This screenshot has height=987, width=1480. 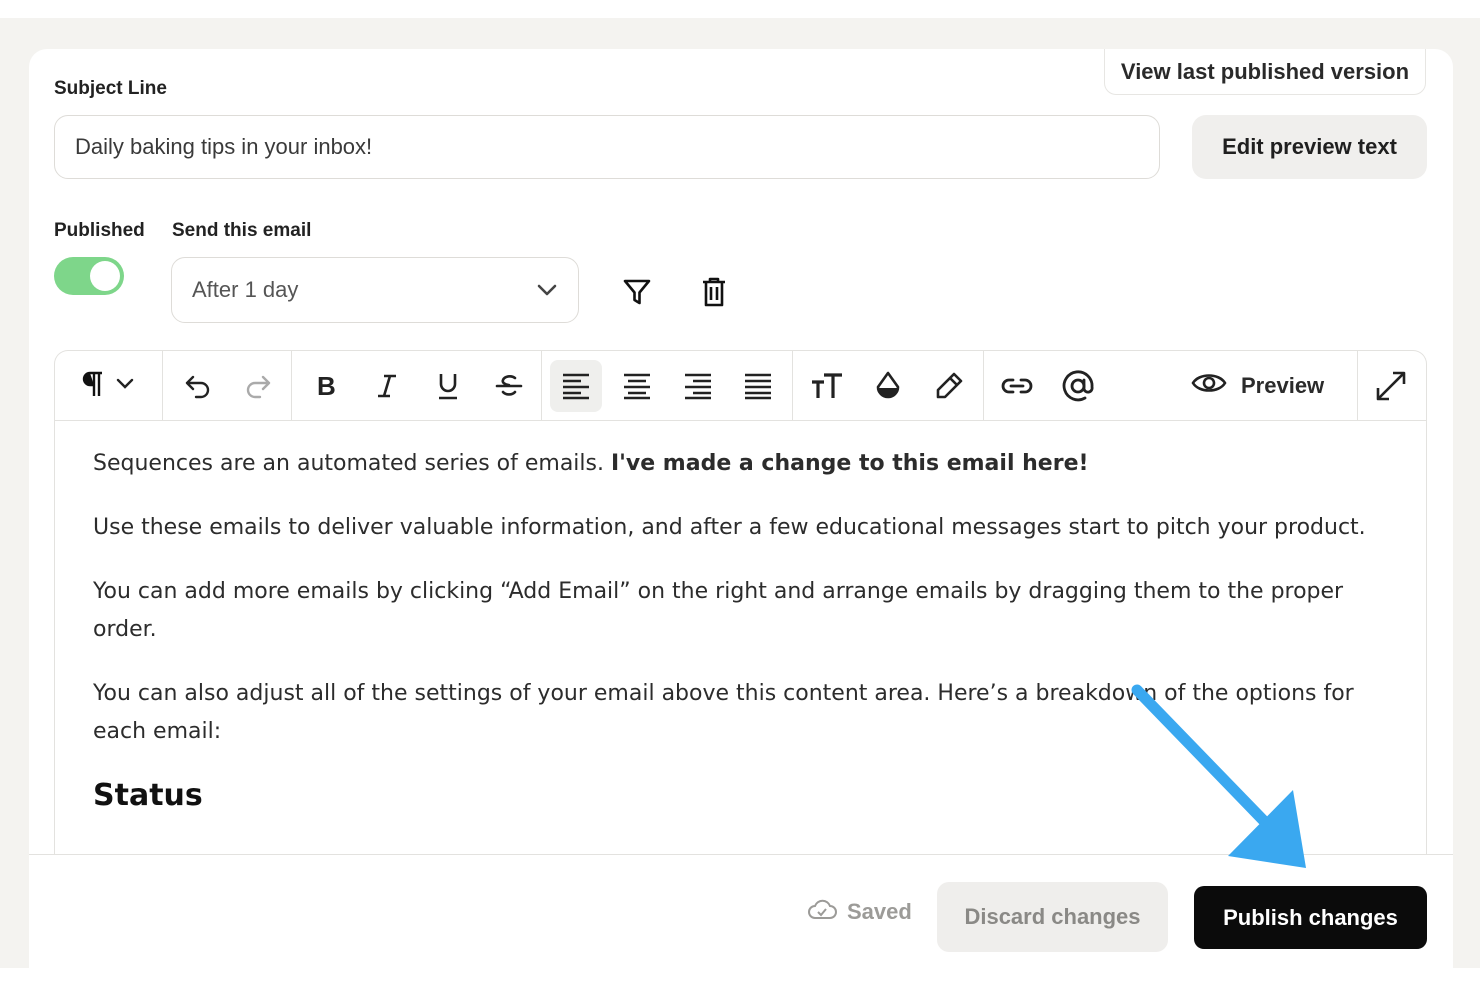 I want to click on svg-text: B, so click(x=326, y=386).